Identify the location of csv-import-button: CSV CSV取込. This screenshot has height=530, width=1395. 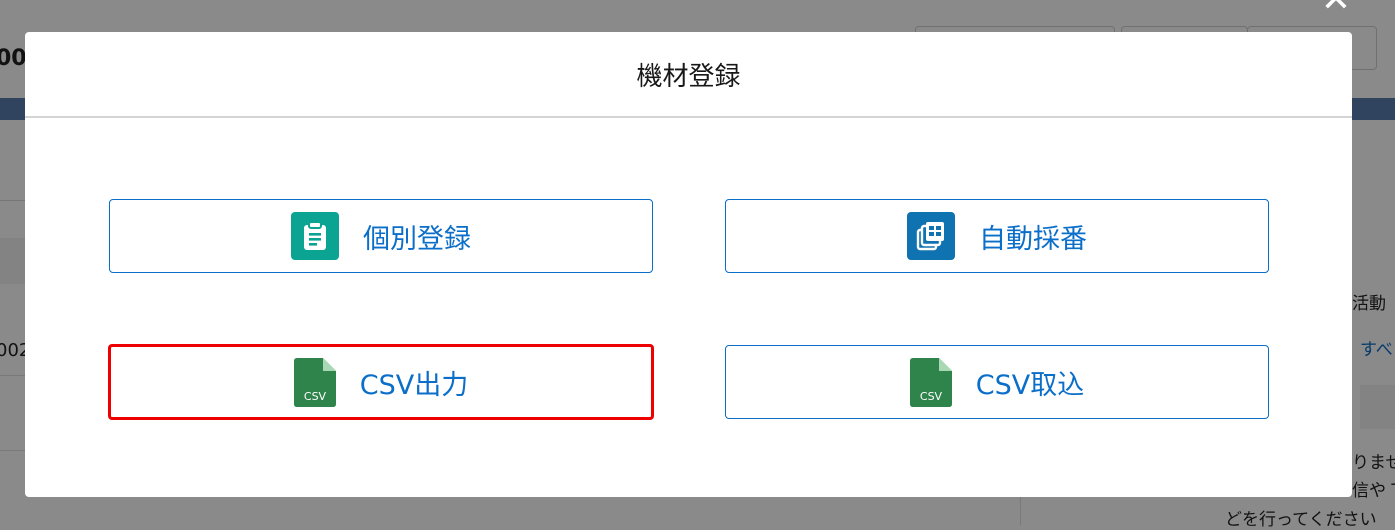
(997, 382).